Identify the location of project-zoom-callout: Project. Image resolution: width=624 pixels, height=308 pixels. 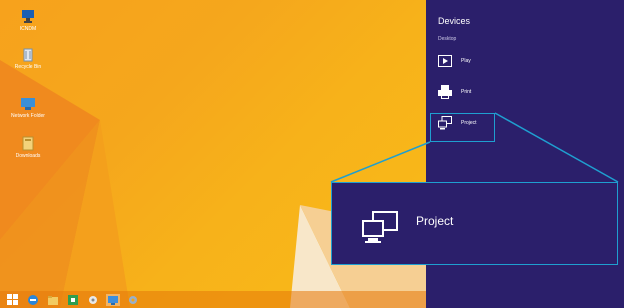
(474, 223).